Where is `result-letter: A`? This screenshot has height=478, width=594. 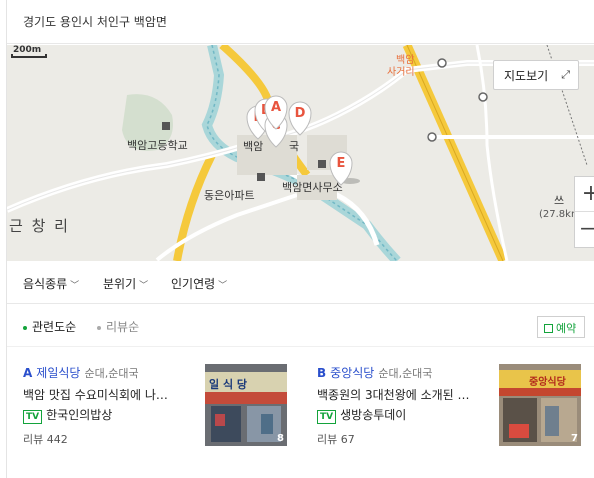 result-letter: A is located at coordinates (28, 373).